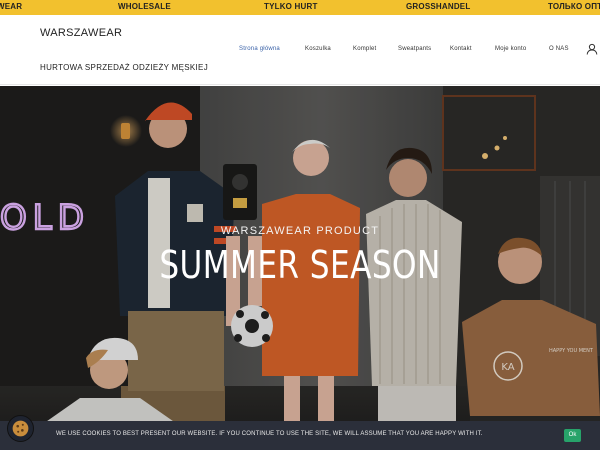  Describe the element at coordinates (574, 6) in the screenshot. I see `ticker-item: ТОЛЬКО ОПТ` at that location.